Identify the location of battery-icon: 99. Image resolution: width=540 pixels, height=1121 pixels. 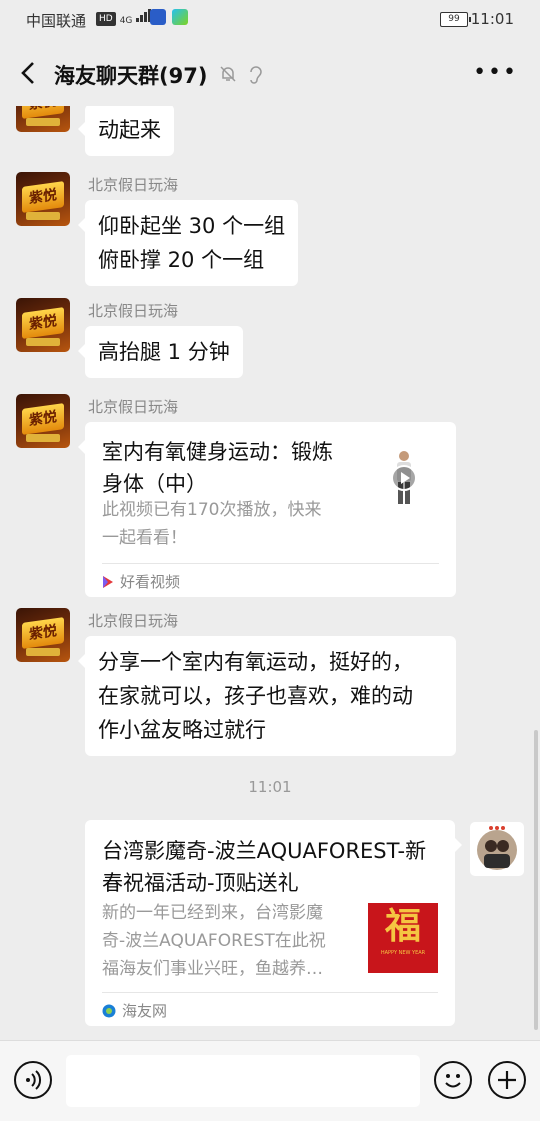
(455, 19).